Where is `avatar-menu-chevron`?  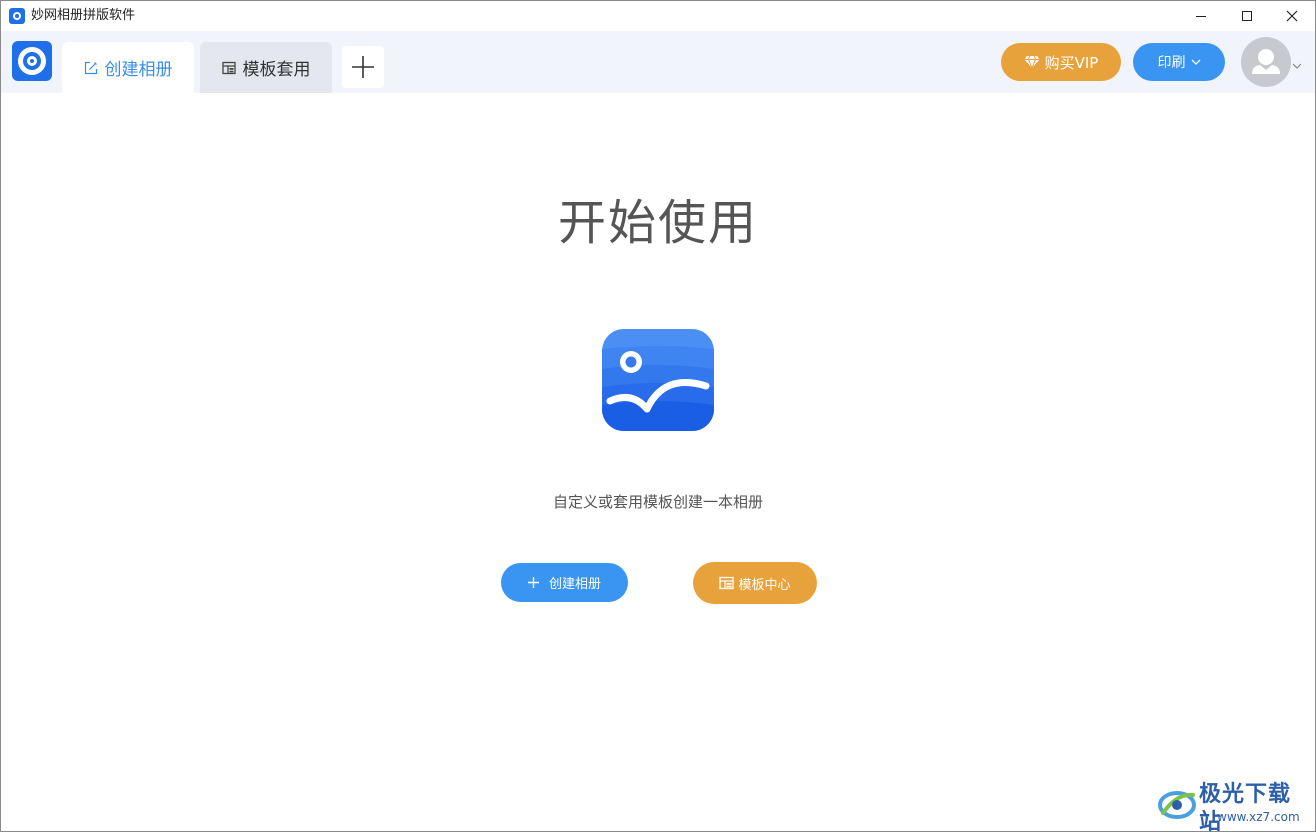
avatar-menu-chevron is located at coordinates (1297, 66).